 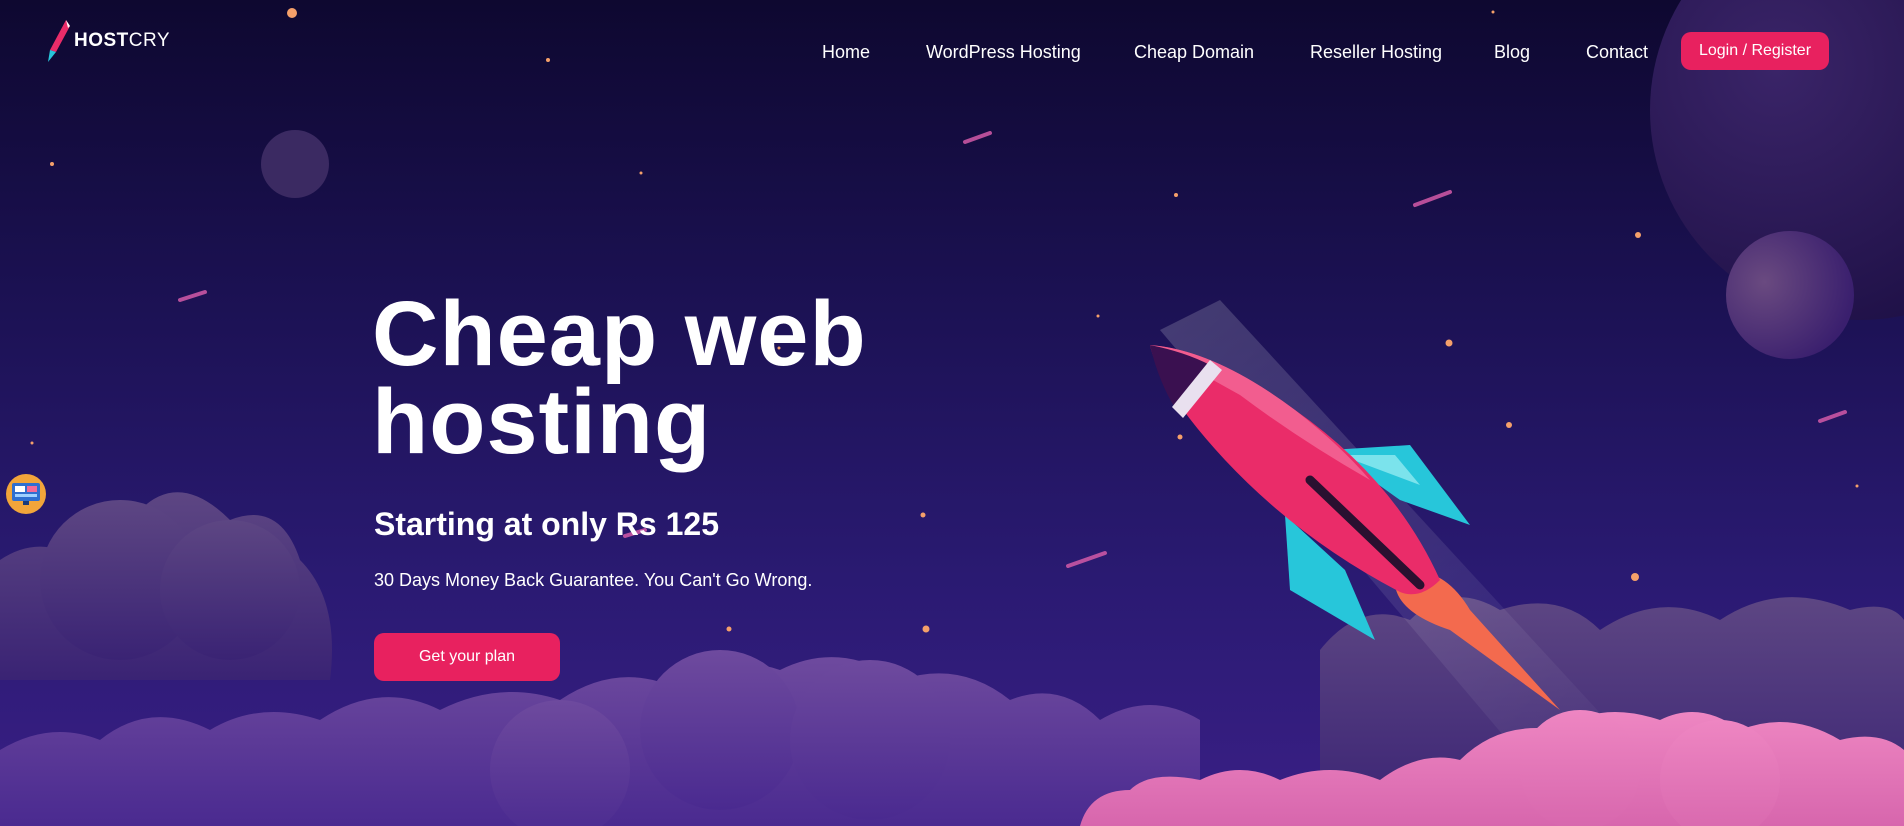 What do you see at coordinates (1790, 295) in the screenshot?
I see `planet-medium` at bounding box center [1790, 295].